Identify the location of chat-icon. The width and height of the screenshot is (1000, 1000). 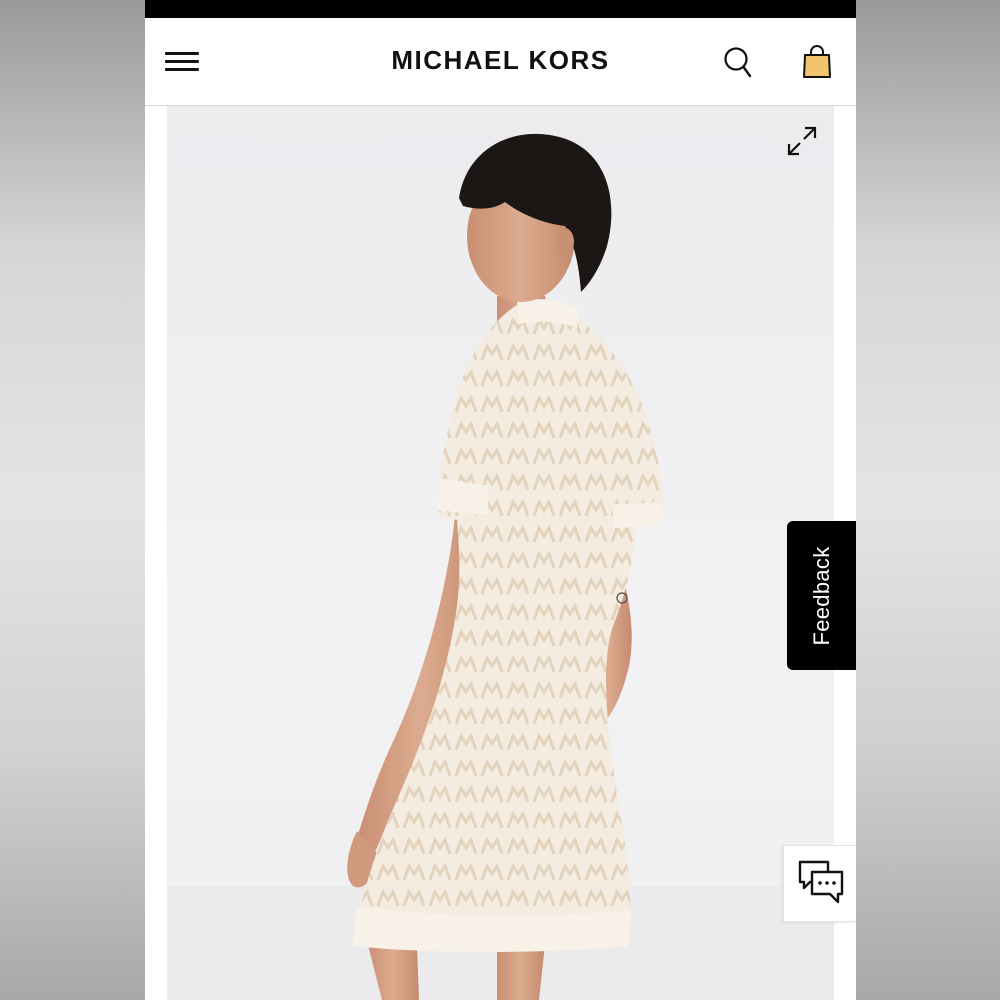
(821, 882).